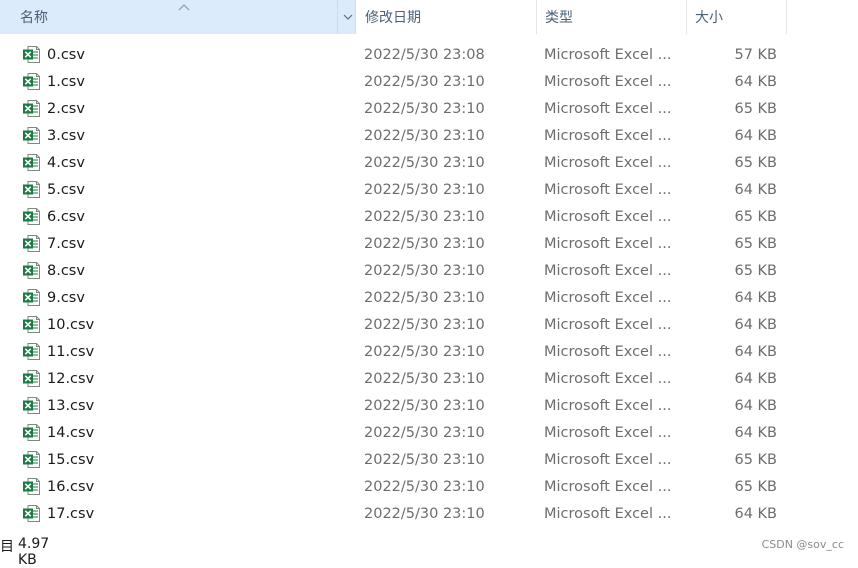 This screenshot has height=568, width=858. I want to click on selection-size: 4.97 KB, so click(34, 552).